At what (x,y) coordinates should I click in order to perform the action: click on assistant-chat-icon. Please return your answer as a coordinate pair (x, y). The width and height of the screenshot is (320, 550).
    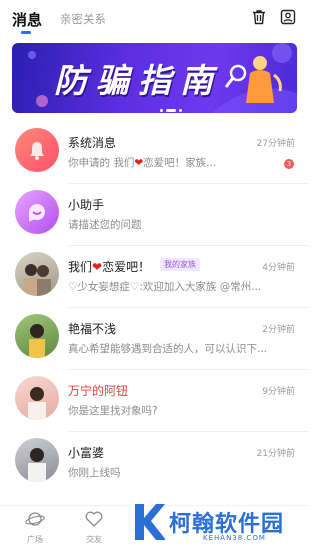
    Looking at the image, I should click on (37, 213).